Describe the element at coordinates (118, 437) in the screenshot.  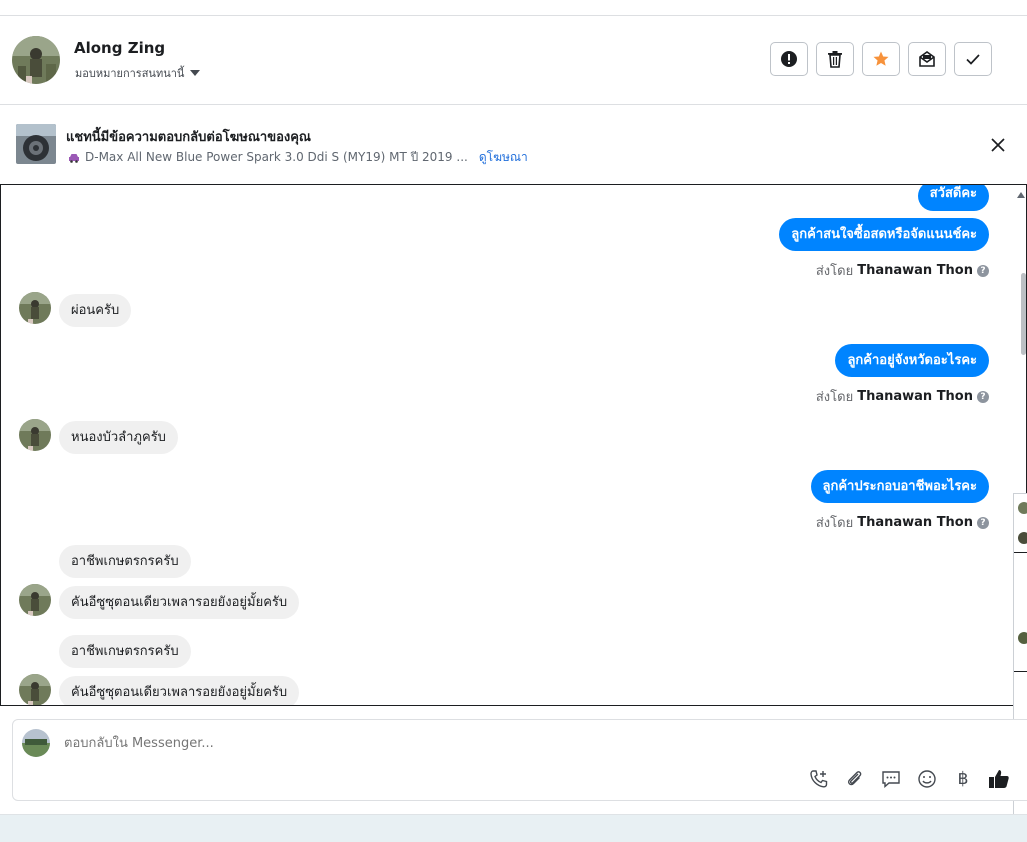
I see `incoming-message: หนองบัวลำภูครับ` at that location.